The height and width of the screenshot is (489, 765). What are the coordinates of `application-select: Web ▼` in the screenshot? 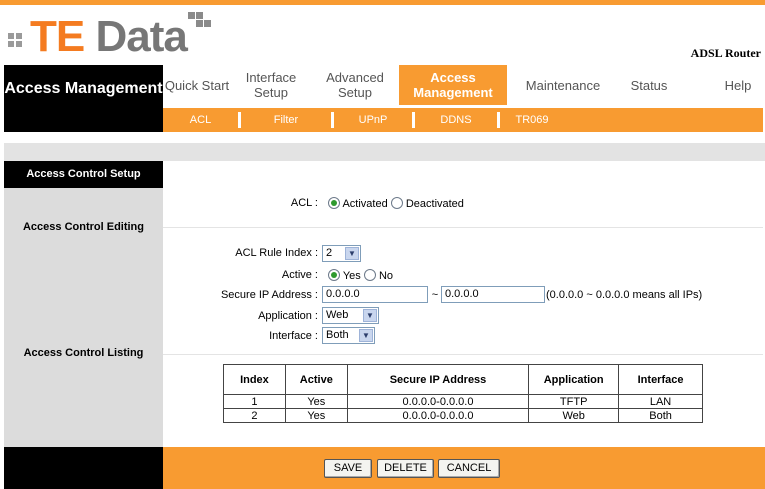 It's located at (350, 315).